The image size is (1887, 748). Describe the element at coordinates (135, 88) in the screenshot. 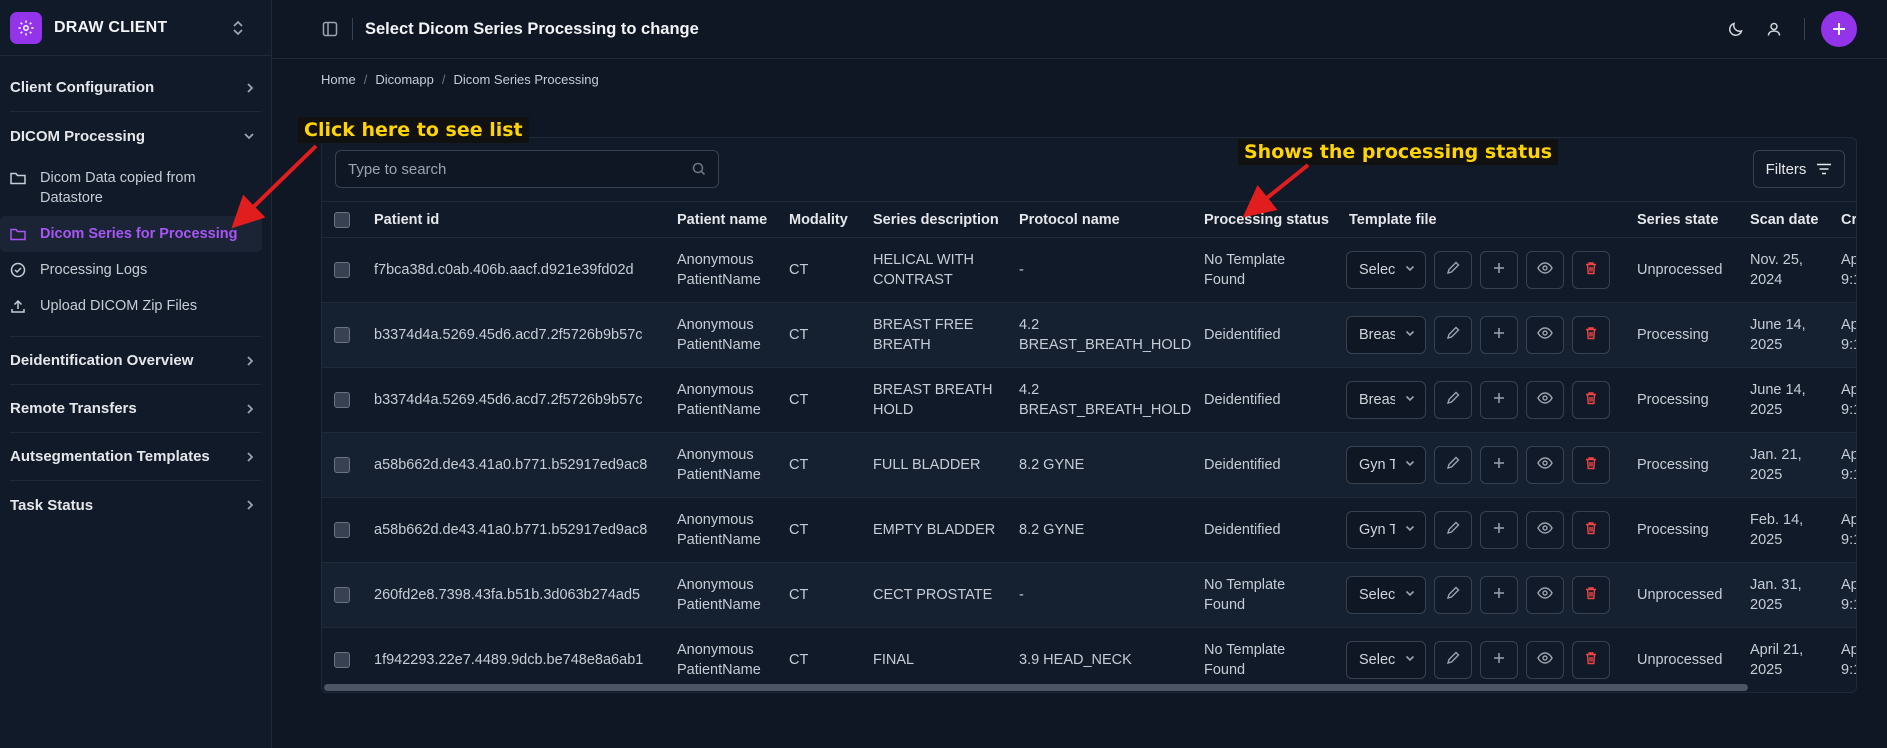

I see `sidebar-section-client-configuration: Client Configuration` at that location.